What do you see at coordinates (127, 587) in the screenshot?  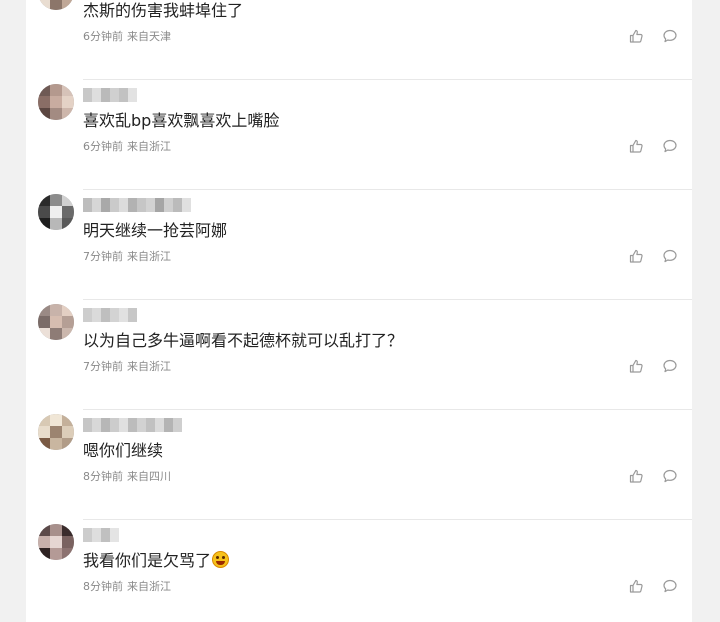 I see `comment-meta: 8分钟前 来自浙江` at bounding box center [127, 587].